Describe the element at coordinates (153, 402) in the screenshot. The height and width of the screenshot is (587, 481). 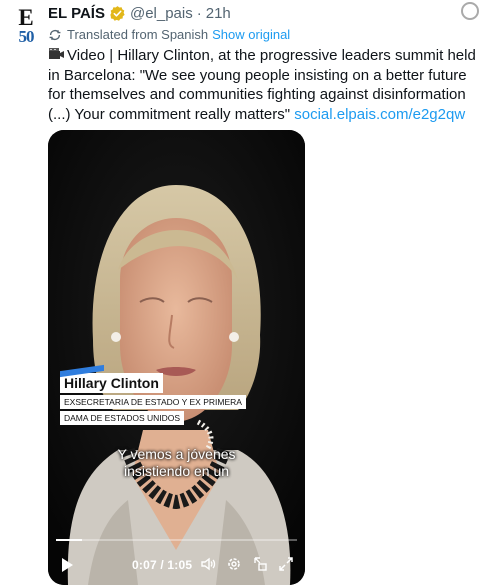
I see `lower-third-title-1: EXSECRETARIA DE ESTADO Y EX PRIMERA` at that location.